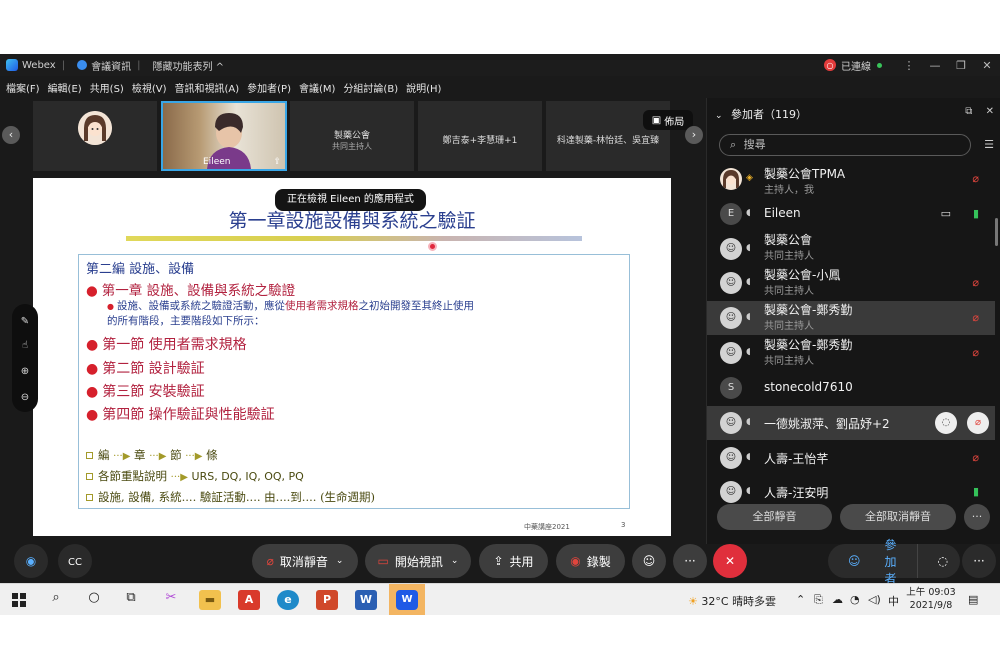 This screenshot has height=670, width=1000. What do you see at coordinates (94, 600) in the screenshot?
I see `cortana-icon: ○` at bounding box center [94, 600].